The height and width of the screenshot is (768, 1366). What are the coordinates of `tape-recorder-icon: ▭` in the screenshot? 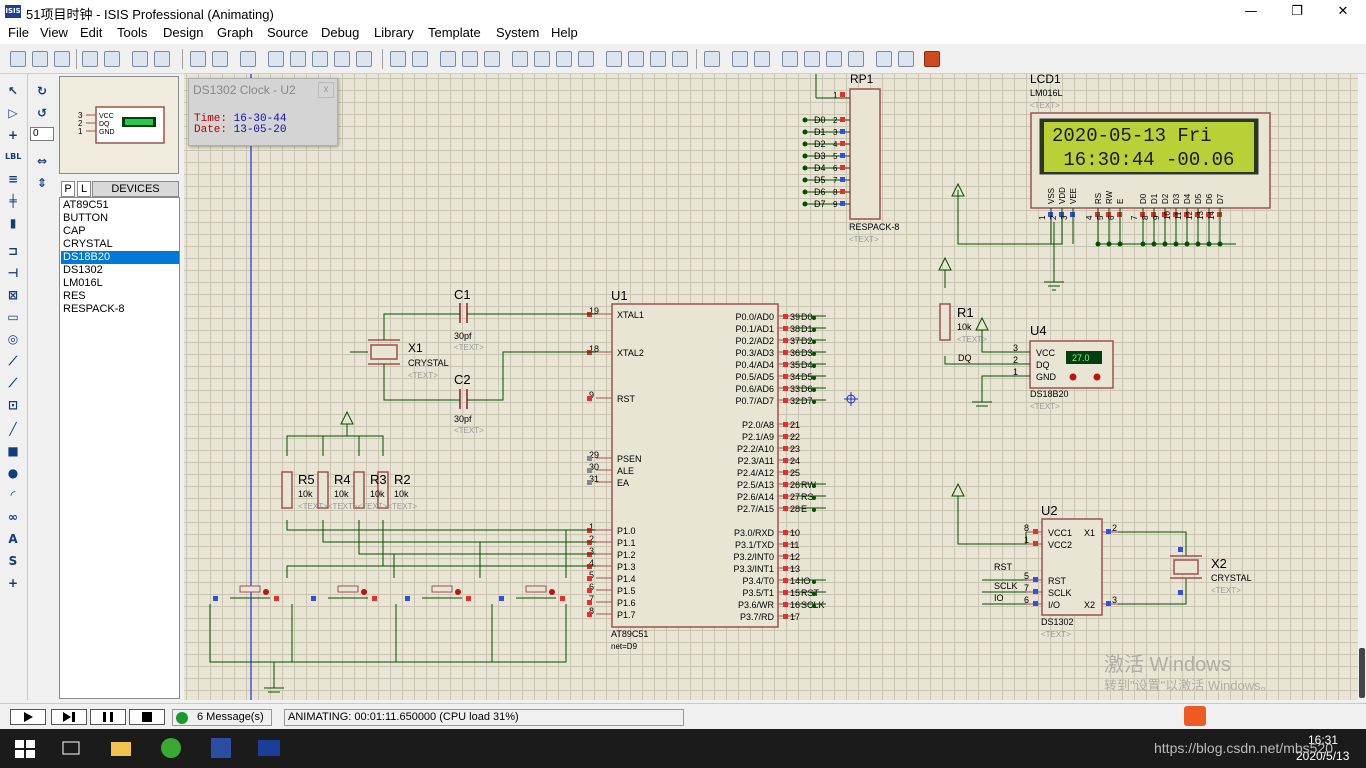 It's located at (13, 317).